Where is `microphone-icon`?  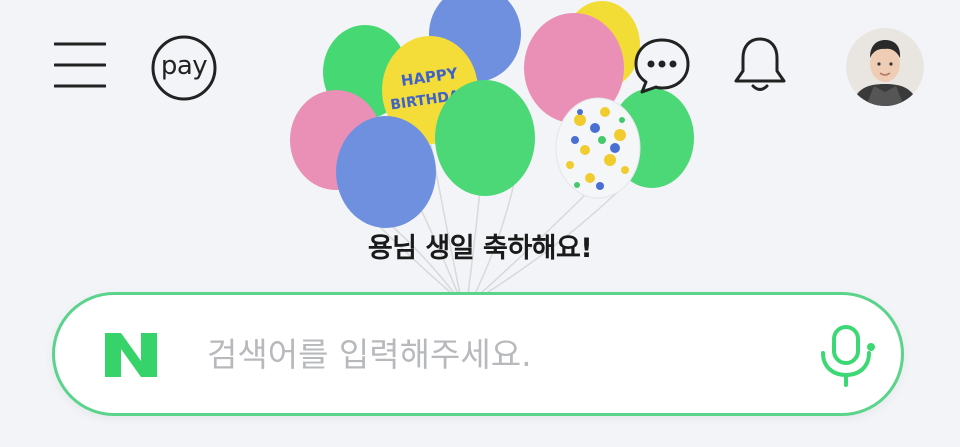
microphone-icon is located at coordinates (848, 356).